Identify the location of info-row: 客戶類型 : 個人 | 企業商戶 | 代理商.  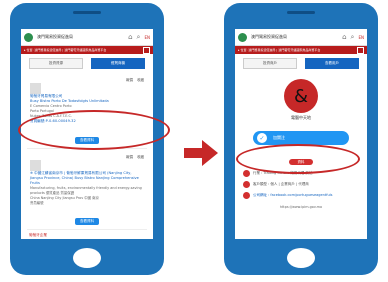
(301, 184).